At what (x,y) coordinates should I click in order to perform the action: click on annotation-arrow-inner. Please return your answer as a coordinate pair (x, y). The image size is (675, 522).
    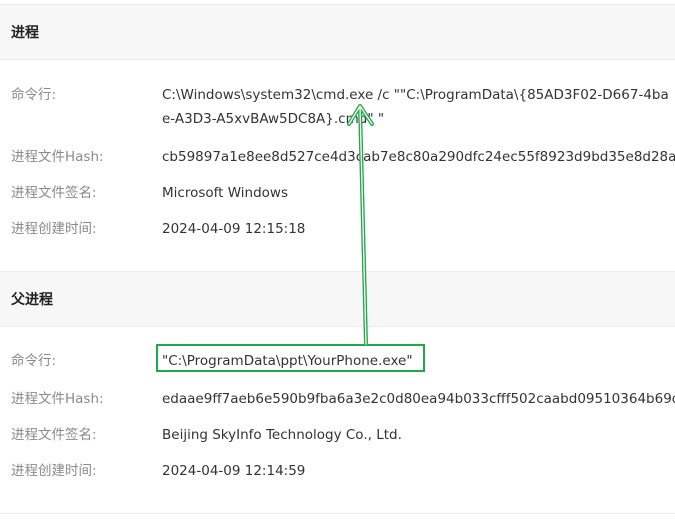
    Looking at the image, I should click on (360, 225).